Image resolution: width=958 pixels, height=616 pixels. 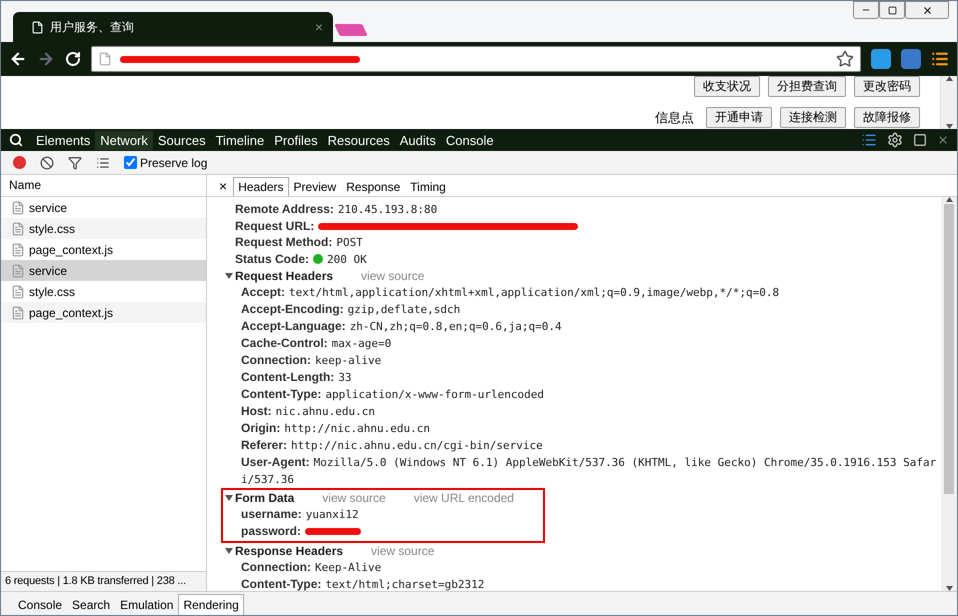 I want to click on search-icon, so click(x=16, y=140).